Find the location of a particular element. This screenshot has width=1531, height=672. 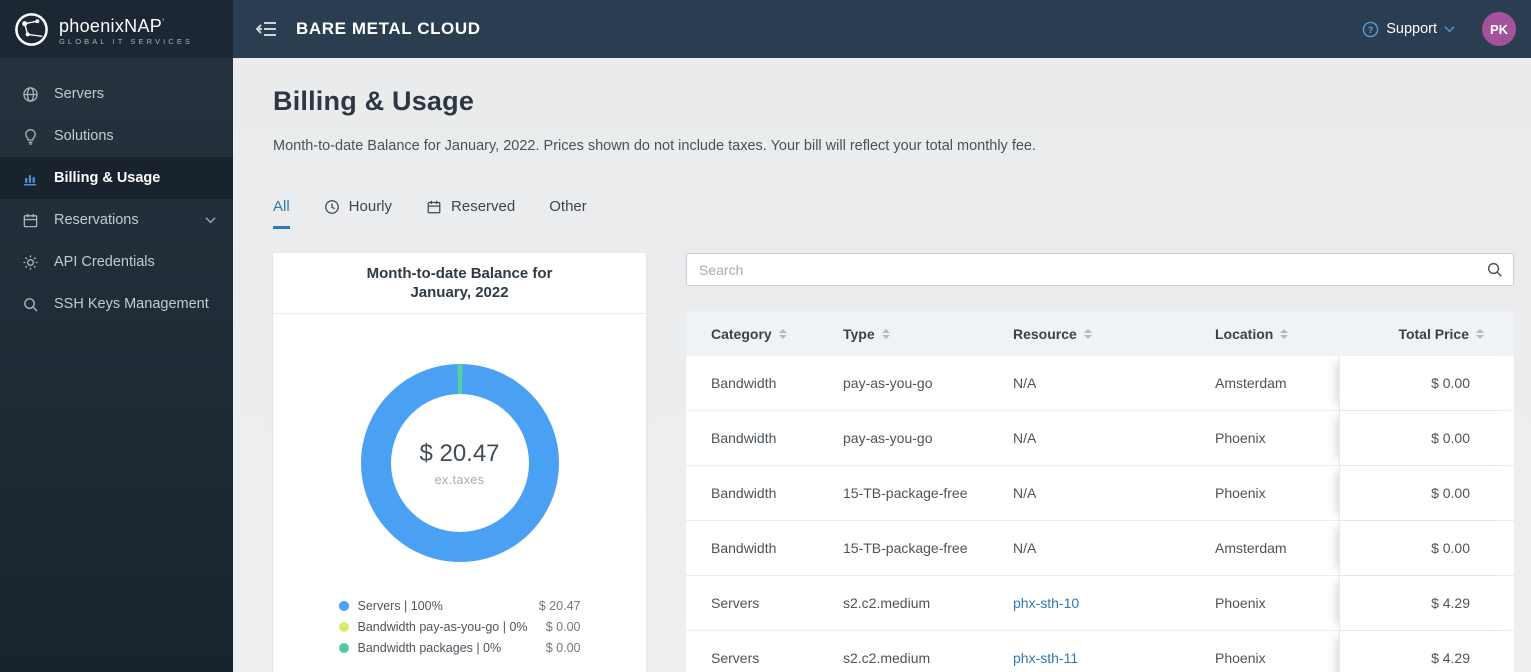

legend-item-bandwidth-payg: Bandwidth pay-as-you-go | 0% $ 0.00 is located at coordinates (459, 627).